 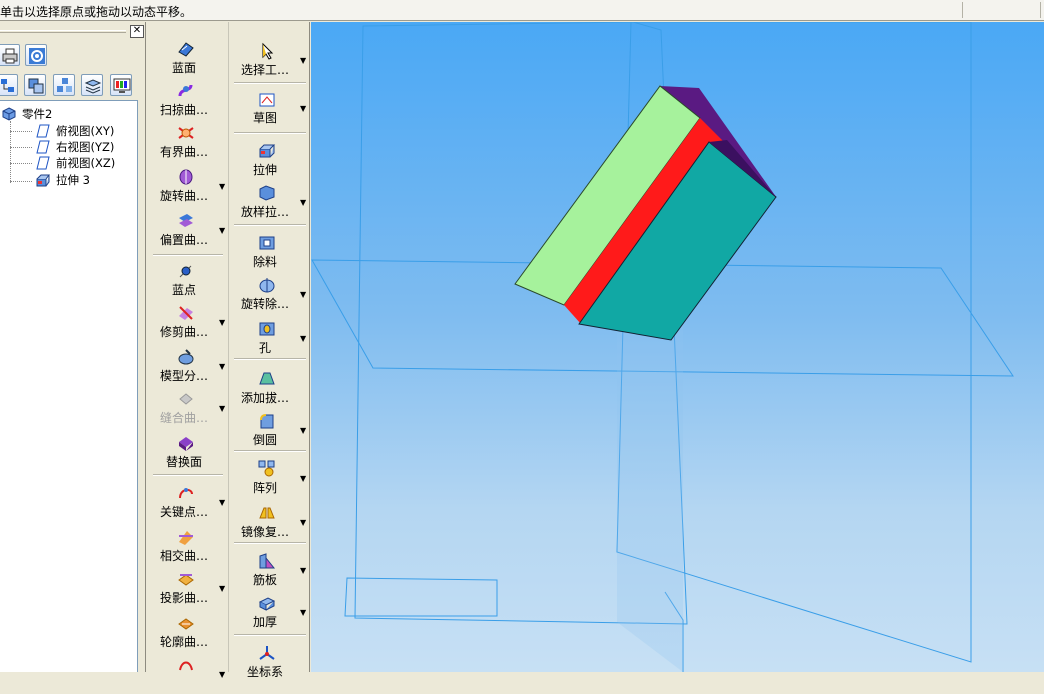 What do you see at coordinates (267, 379) in the screenshot?
I see `draft-icon` at bounding box center [267, 379].